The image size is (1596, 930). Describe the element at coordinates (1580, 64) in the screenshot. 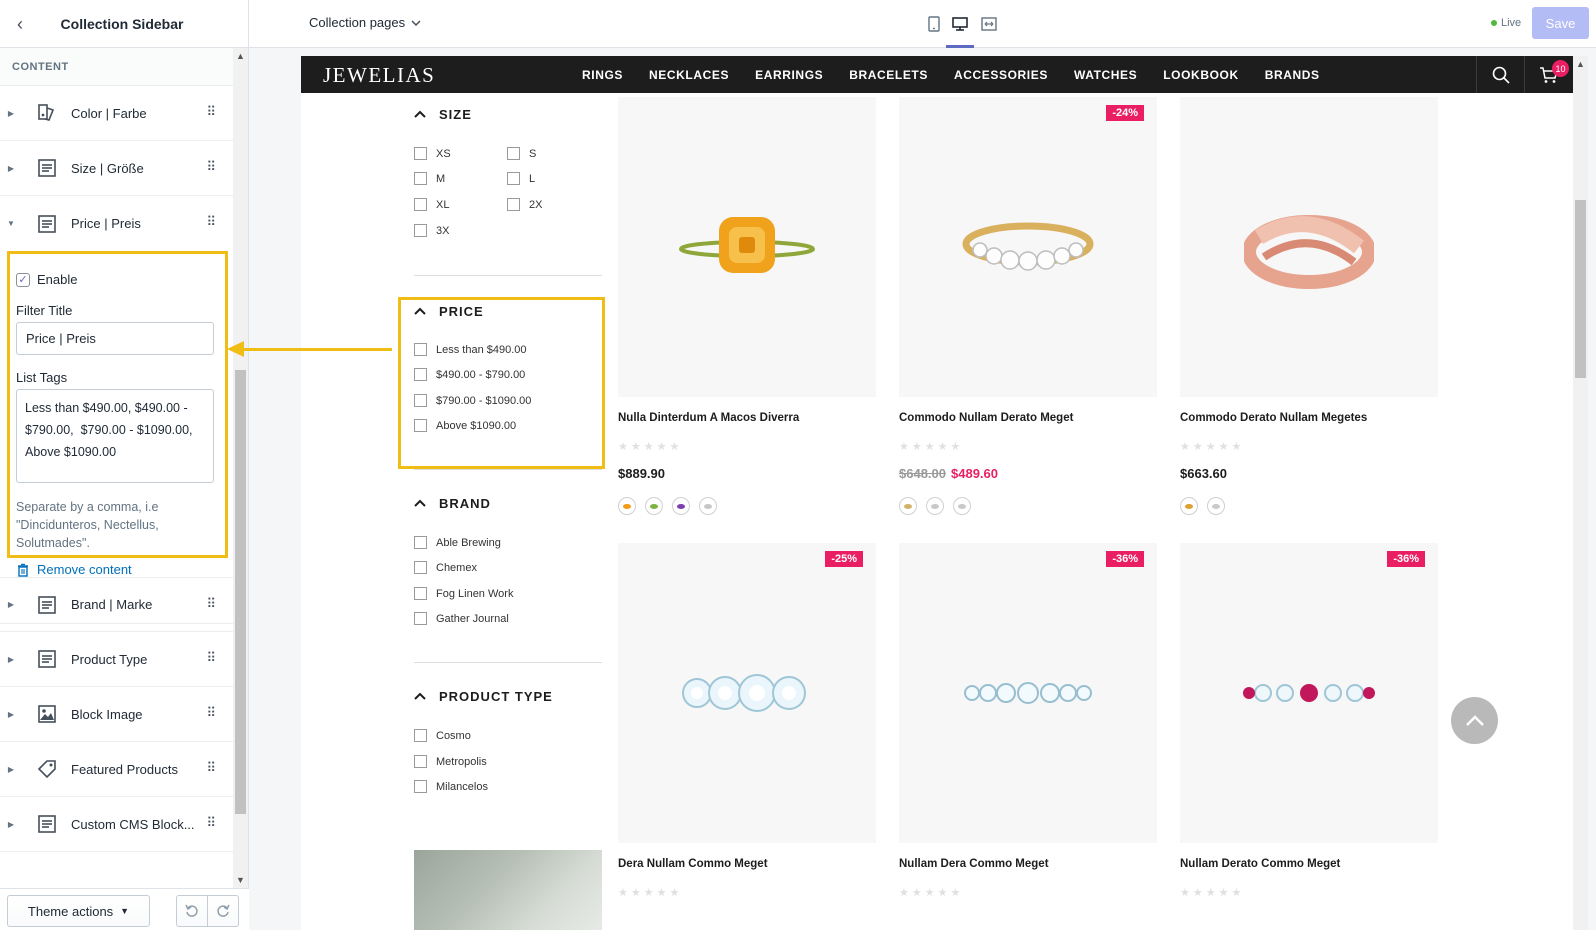

I see `scroll-up-icon: ▲` at that location.